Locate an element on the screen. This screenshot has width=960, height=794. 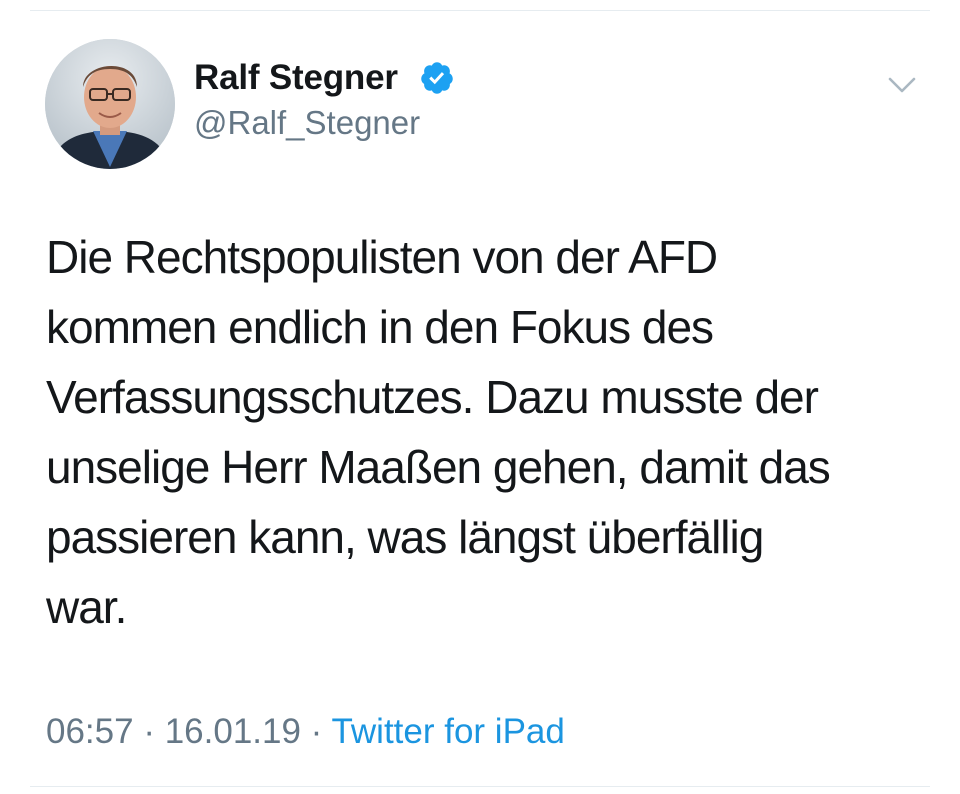
tweet-date: 16.01.19 is located at coordinates (233, 731).